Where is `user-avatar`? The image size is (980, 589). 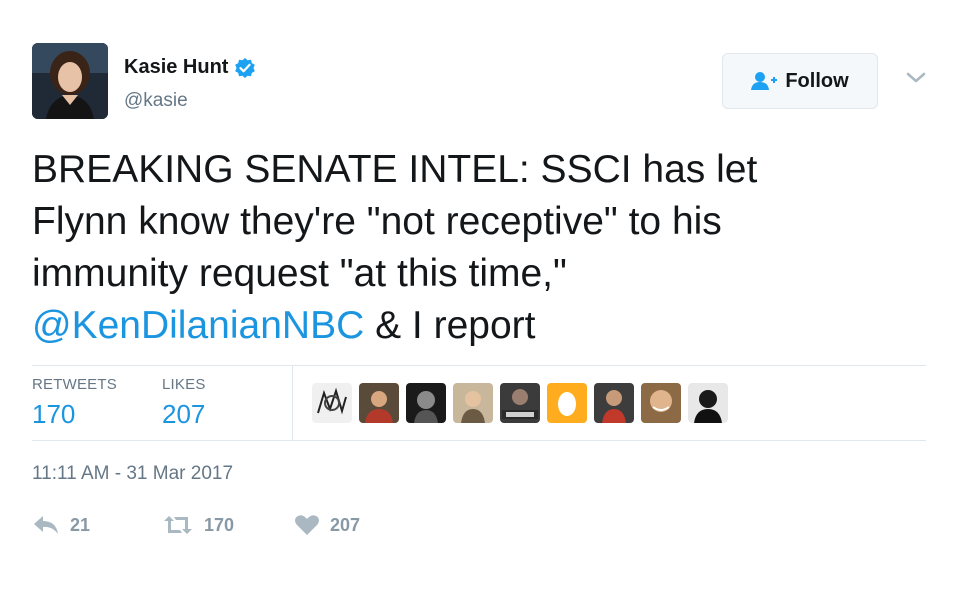
user-avatar is located at coordinates (70, 81).